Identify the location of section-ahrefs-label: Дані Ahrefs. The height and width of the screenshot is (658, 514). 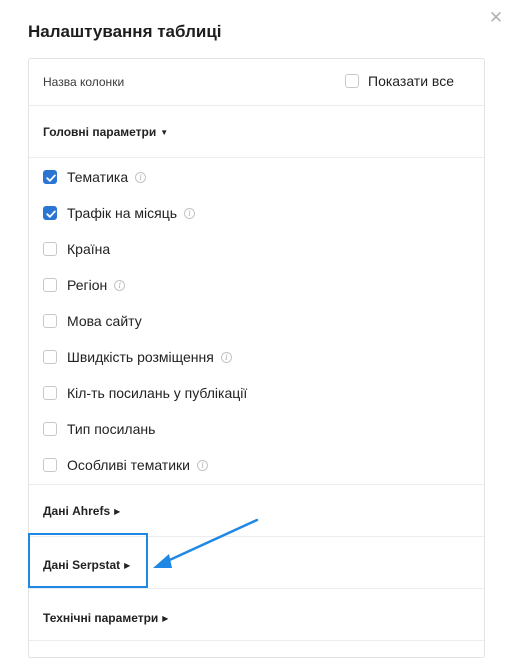
(77, 511).